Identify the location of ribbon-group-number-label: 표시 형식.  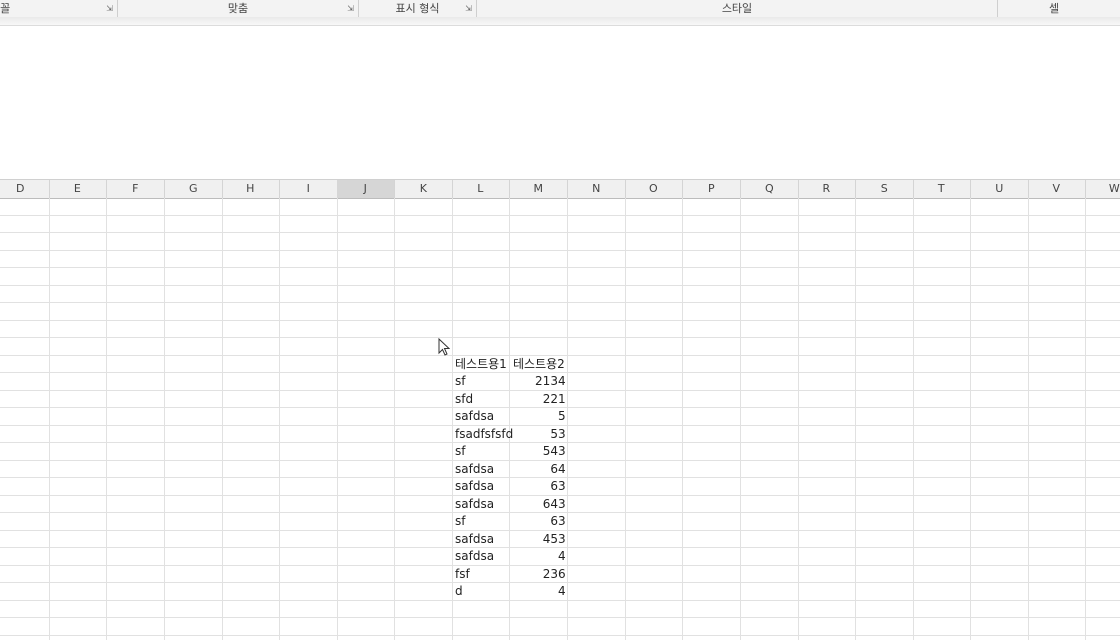
(417, 8).